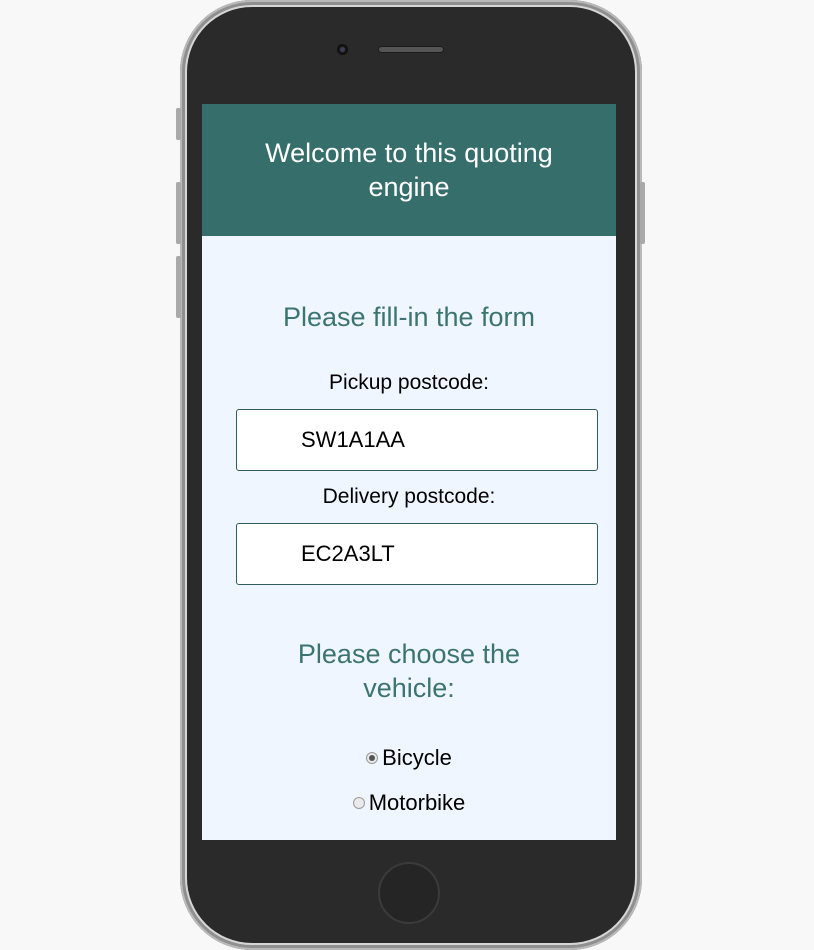 This screenshot has width=814, height=950. Describe the element at coordinates (409, 382) in the screenshot. I see `pickup-postcode-label: Pickup postcode:` at that location.